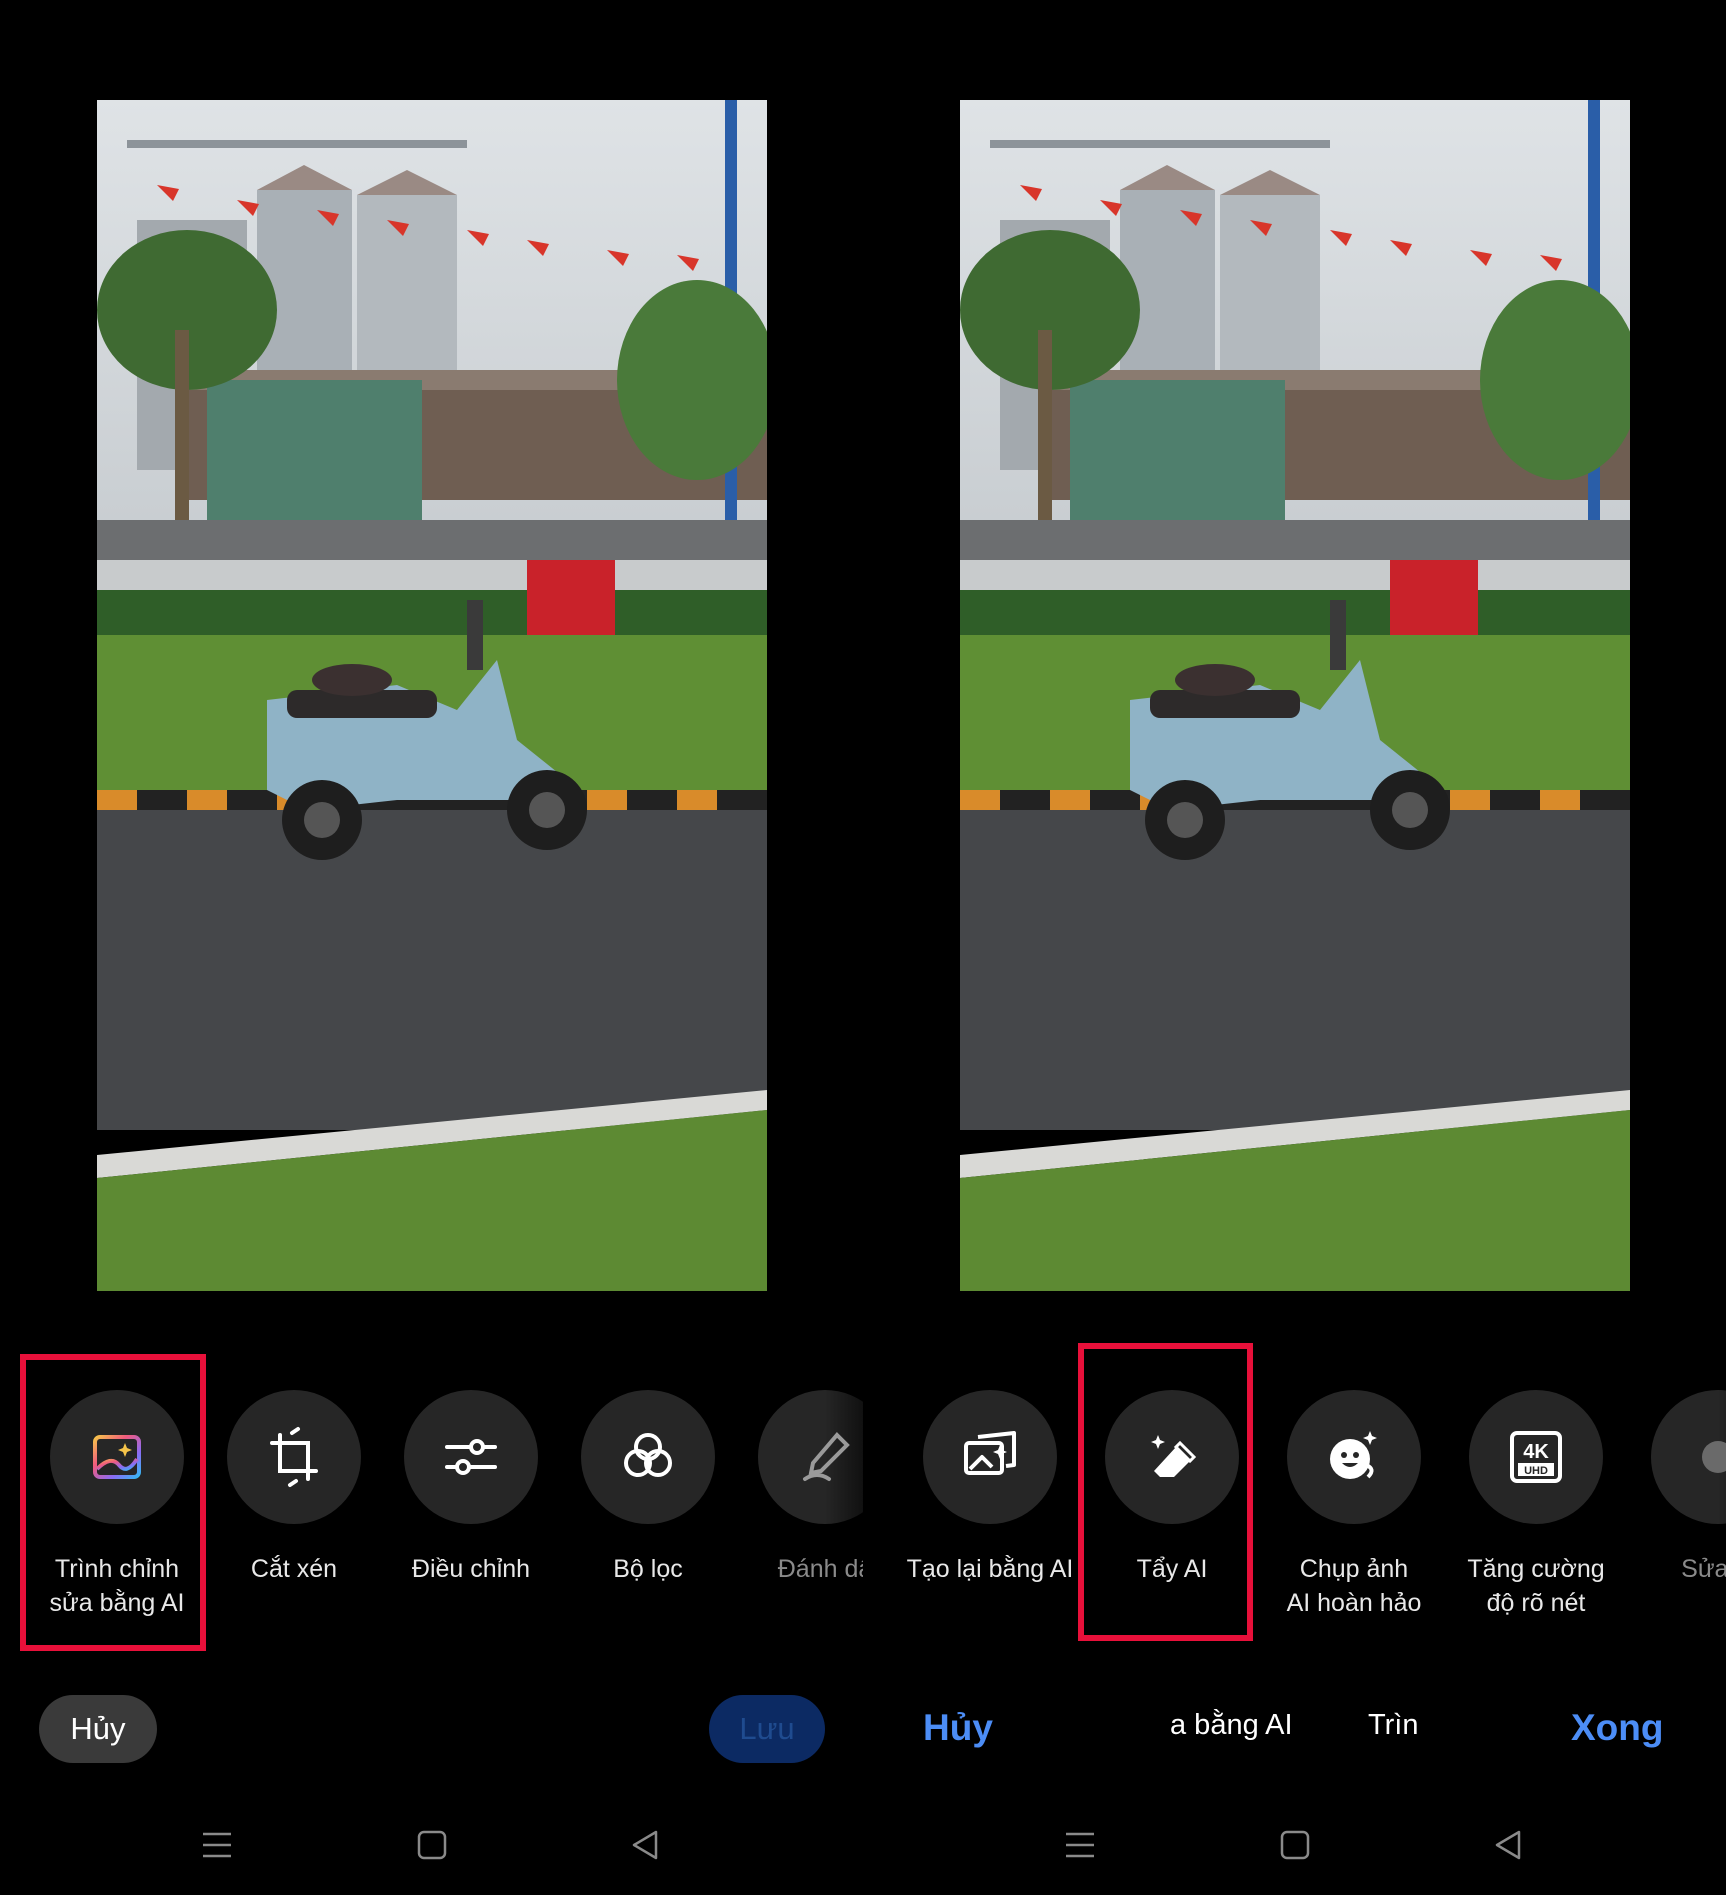 The width and height of the screenshot is (1726, 1895). I want to click on tool-crop: Cắt xén, so click(294, 1488).